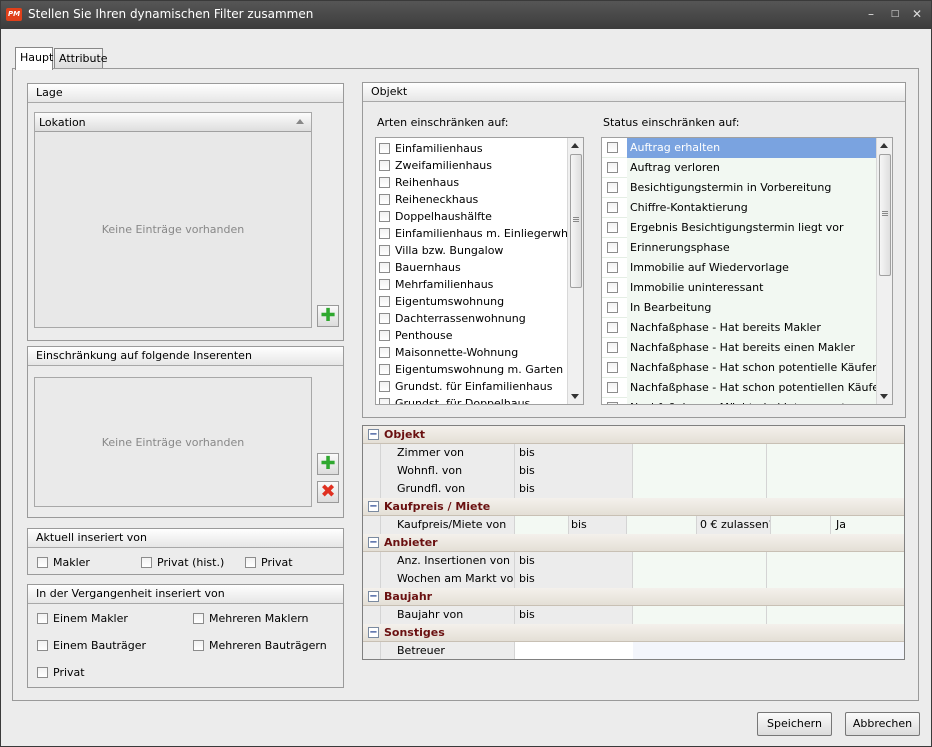  I want to click on arten-item: Reihenhaus, so click(479, 182).